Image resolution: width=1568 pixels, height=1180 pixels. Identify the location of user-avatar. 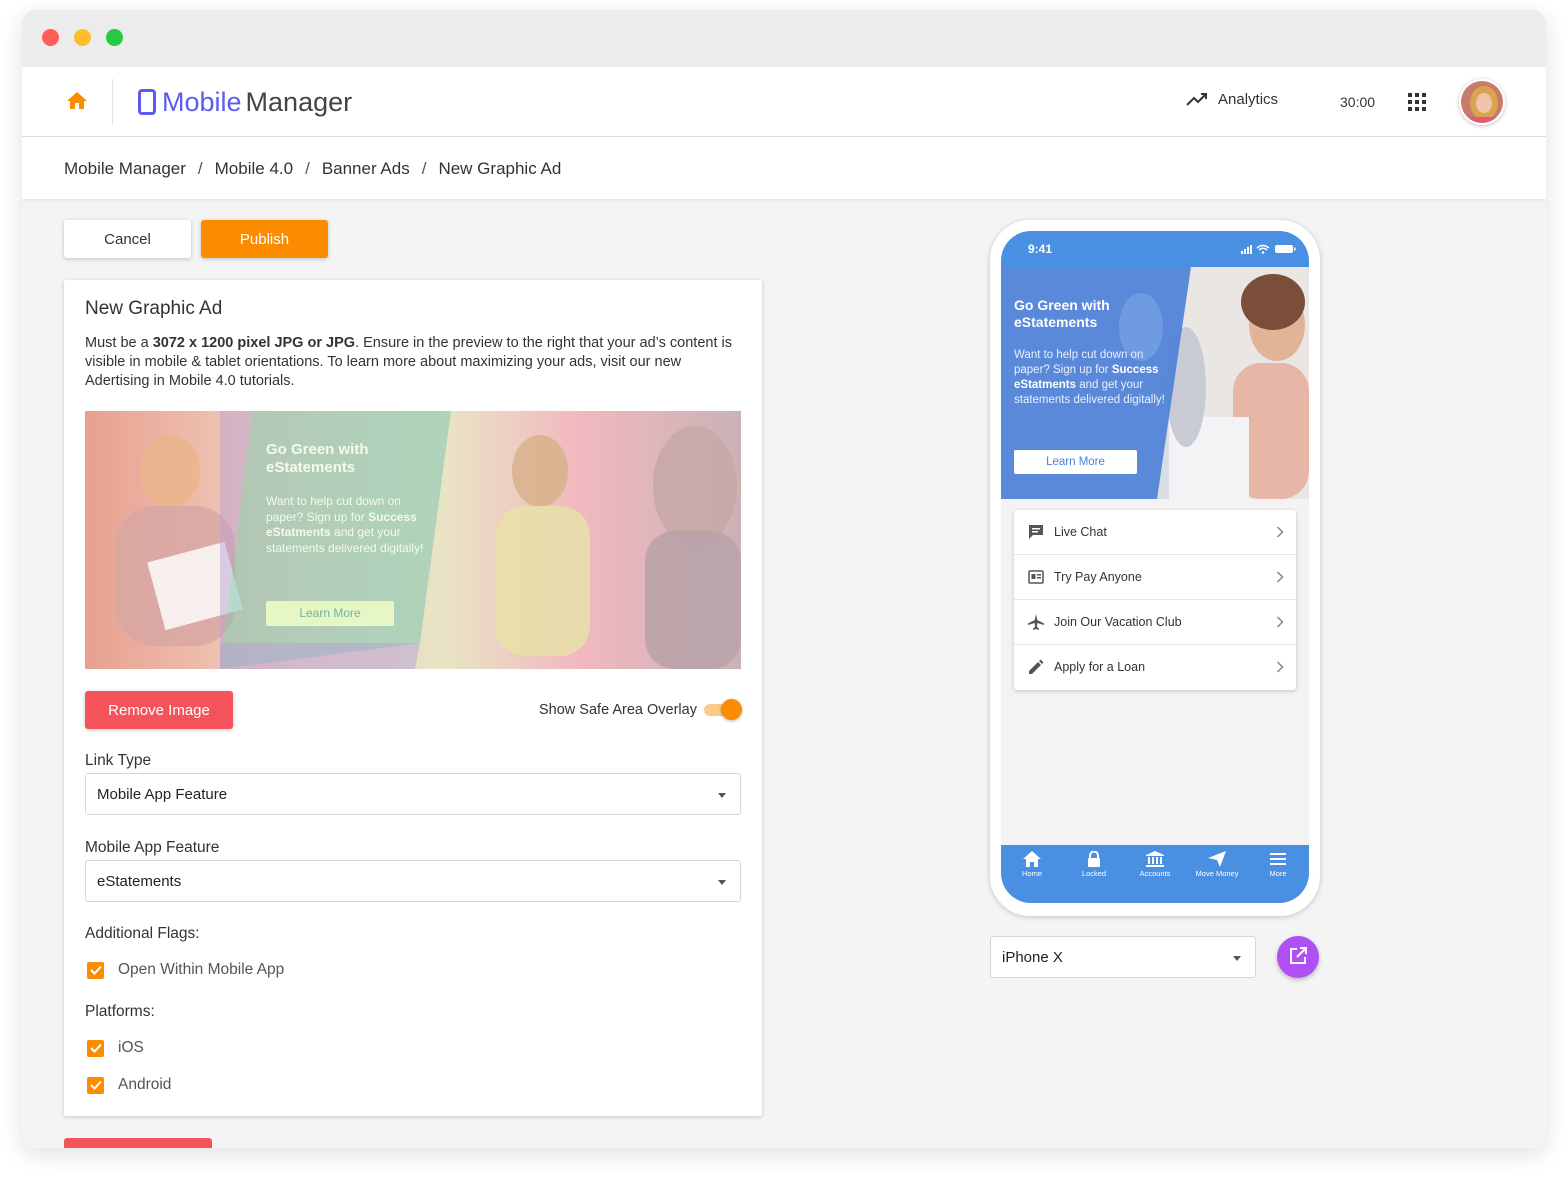
(1482, 102).